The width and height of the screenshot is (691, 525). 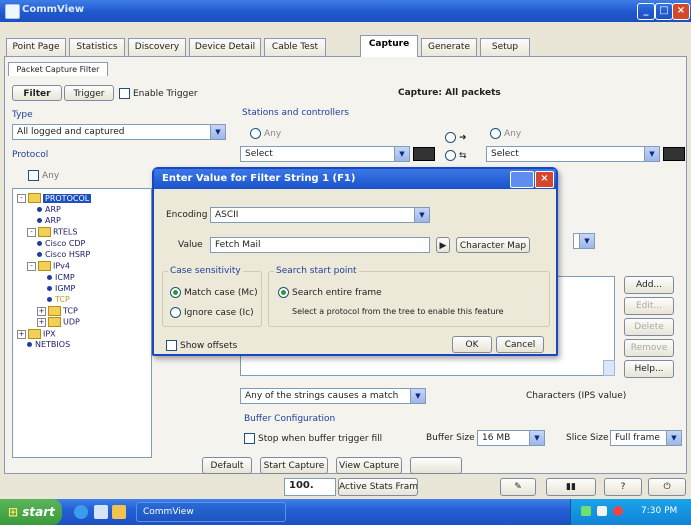 What do you see at coordinates (48, 344) in the screenshot?
I see `tree-node: NETBIOS` at bounding box center [48, 344].